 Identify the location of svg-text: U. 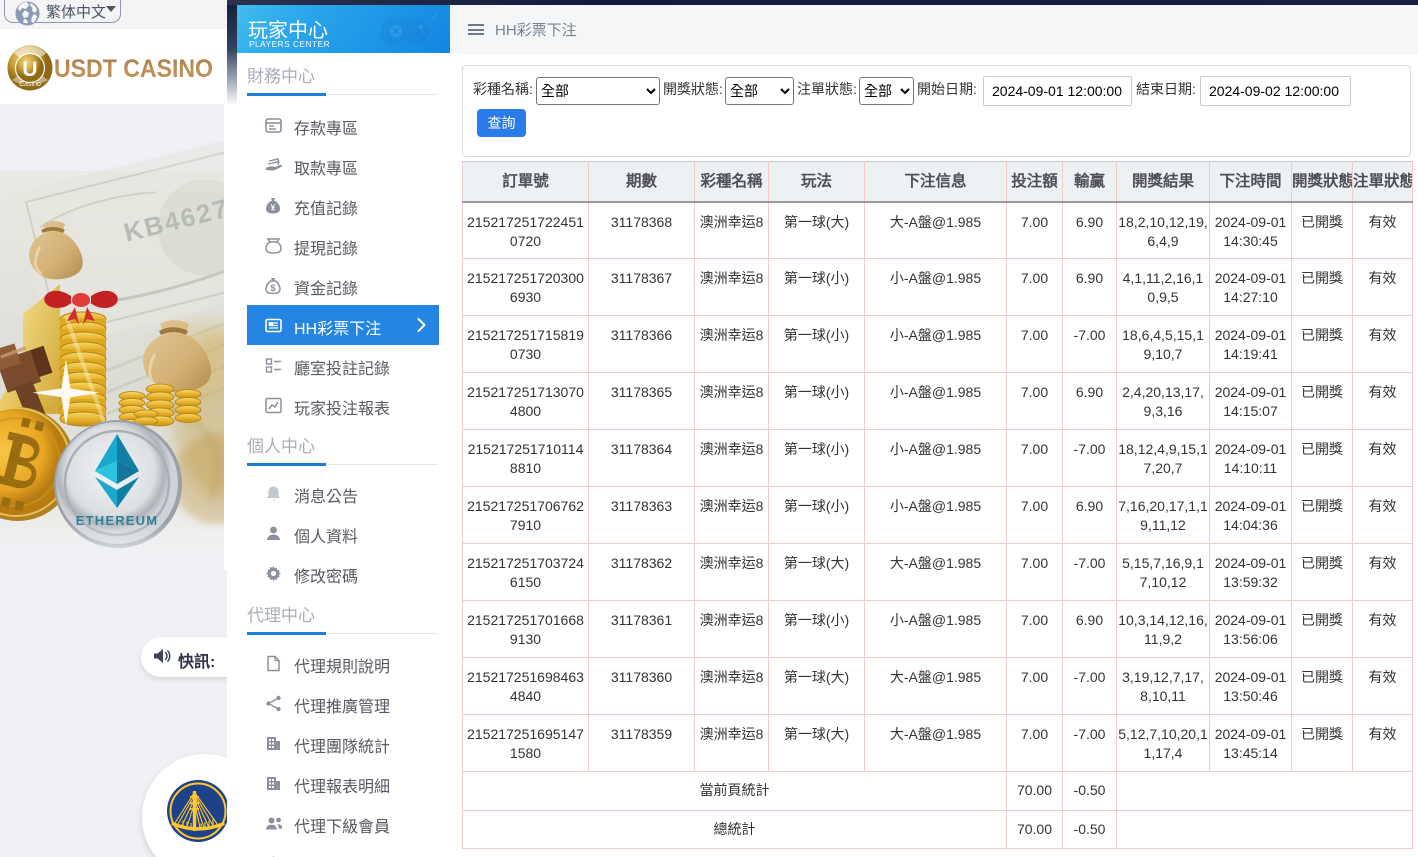
(29, 69).